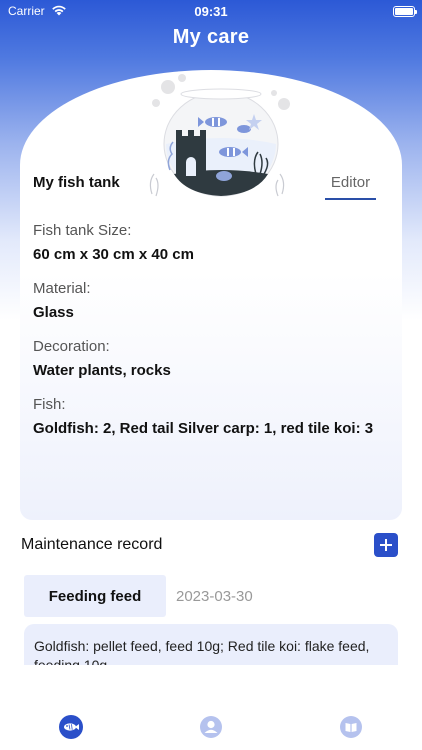 The image size is (422, 750). I want to click on field-label-size: Fish tank Size:, so click(82, 230).